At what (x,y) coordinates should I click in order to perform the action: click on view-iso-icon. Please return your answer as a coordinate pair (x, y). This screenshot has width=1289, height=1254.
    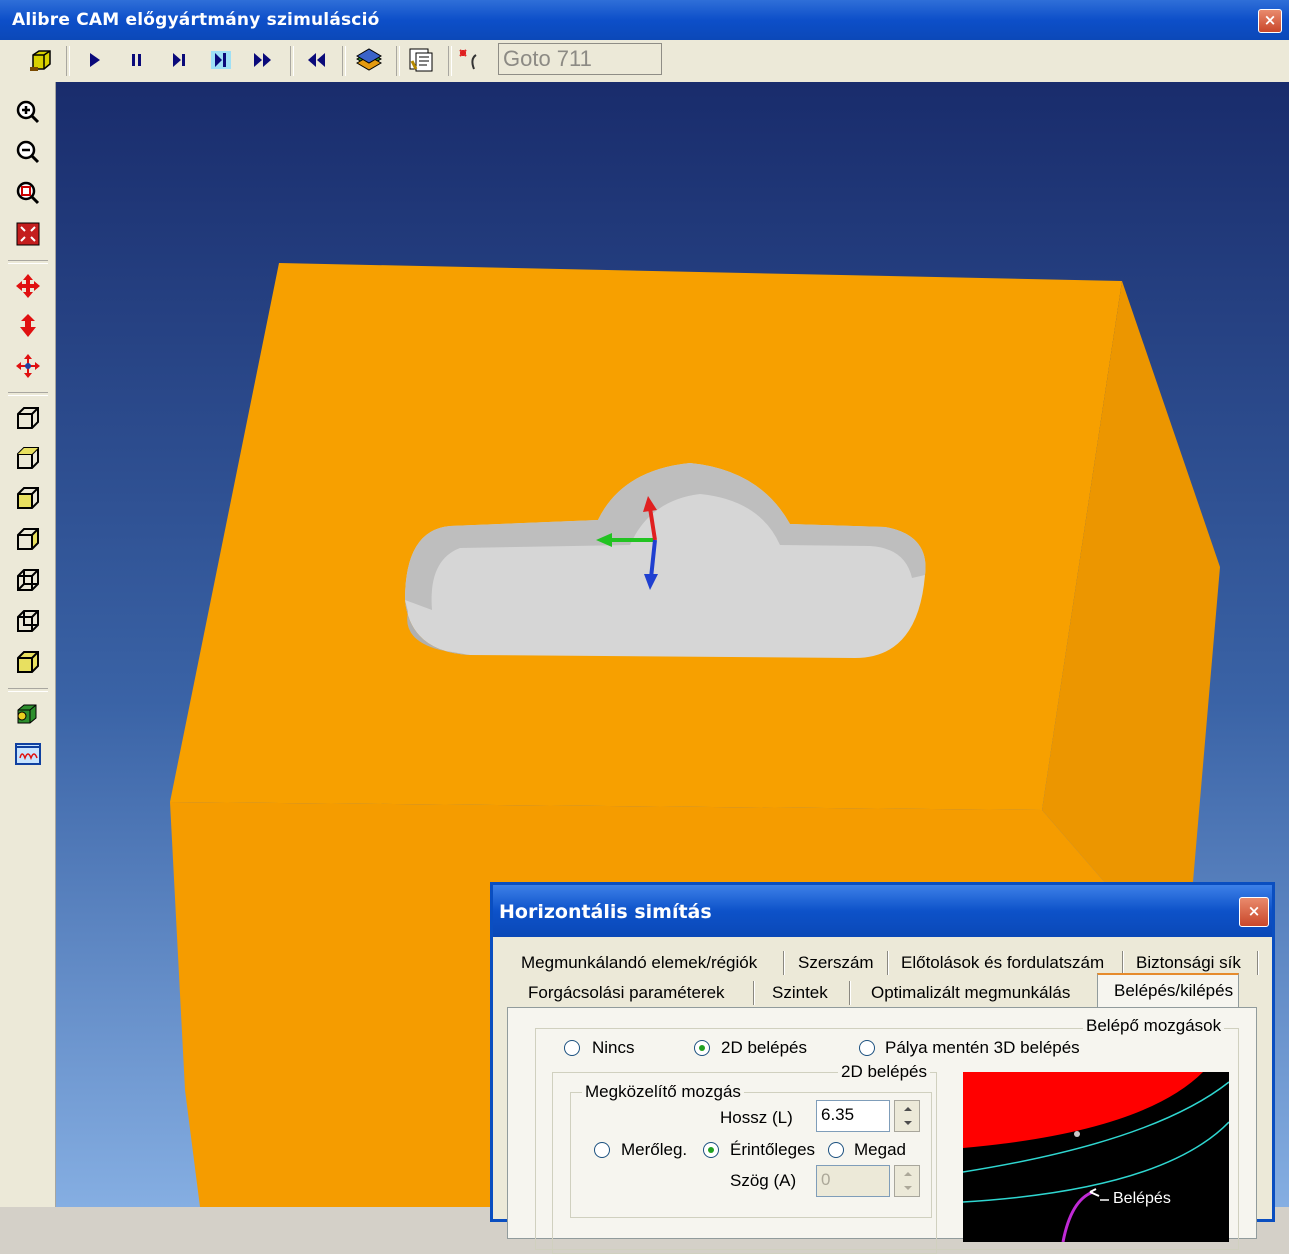
    Looking at the image, I should click on (28, 418).